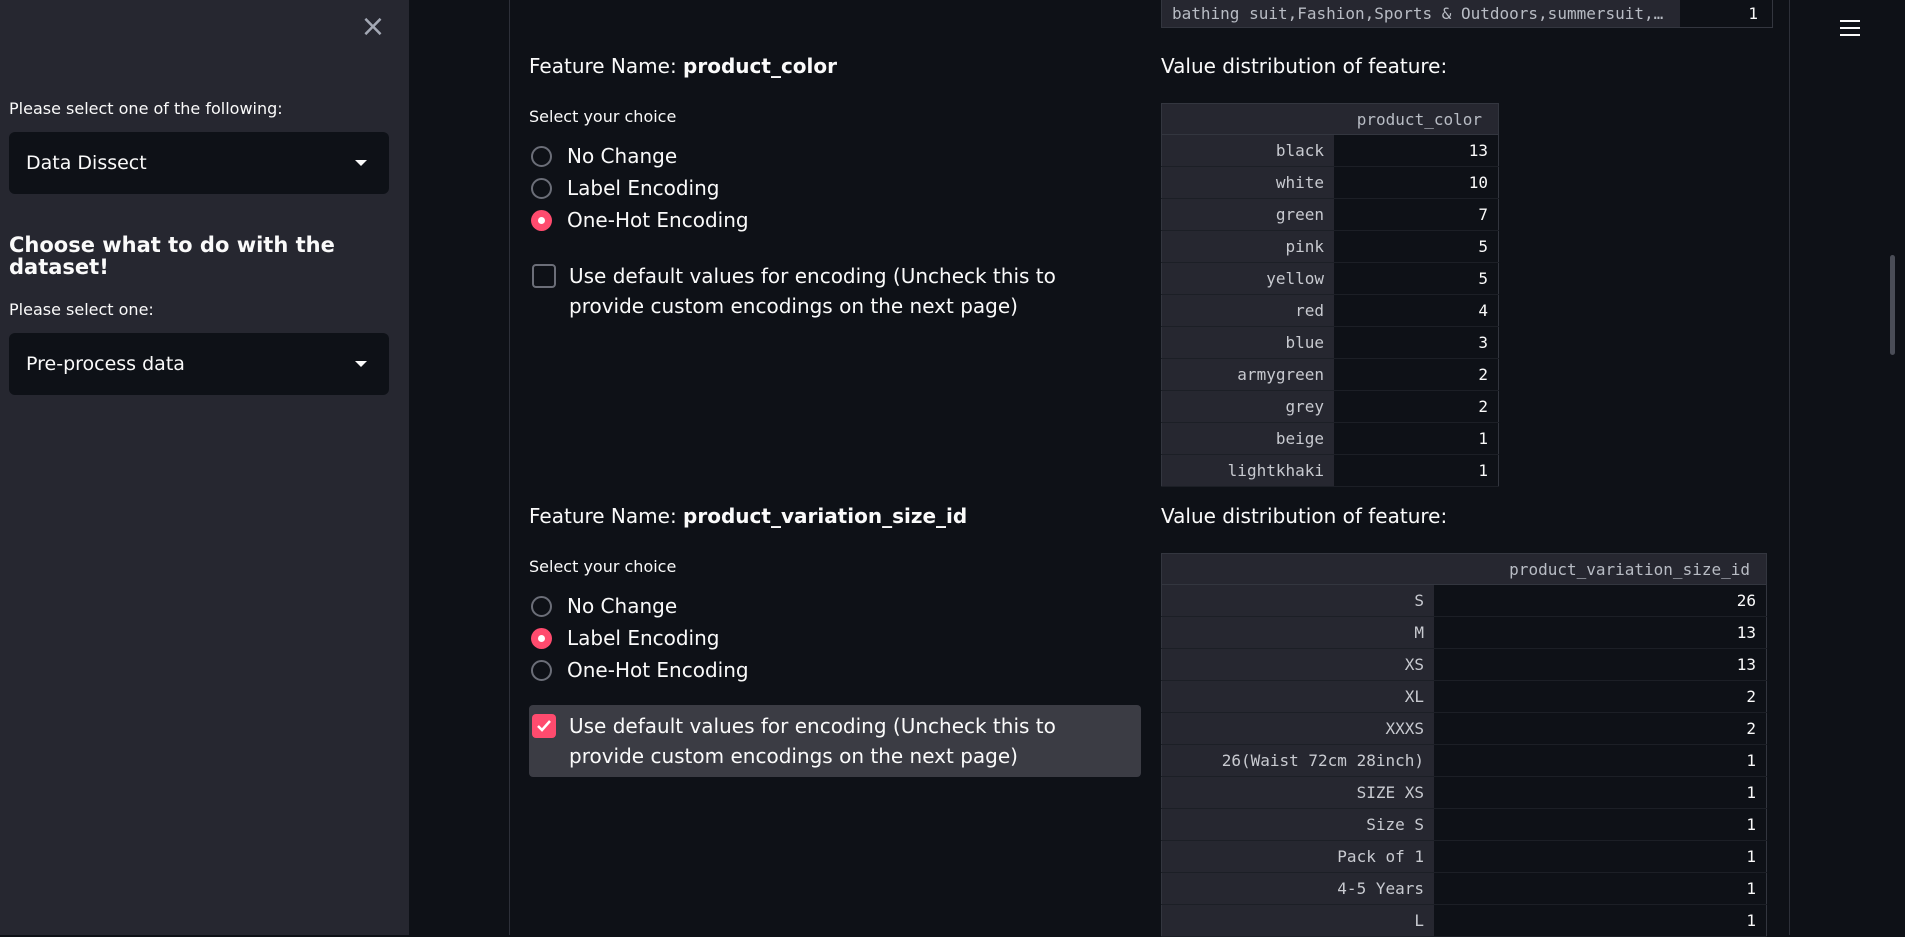 The height and width of the screenshot is (937, 1905). I want to click on chevron-down-icon, so click(361, 163).